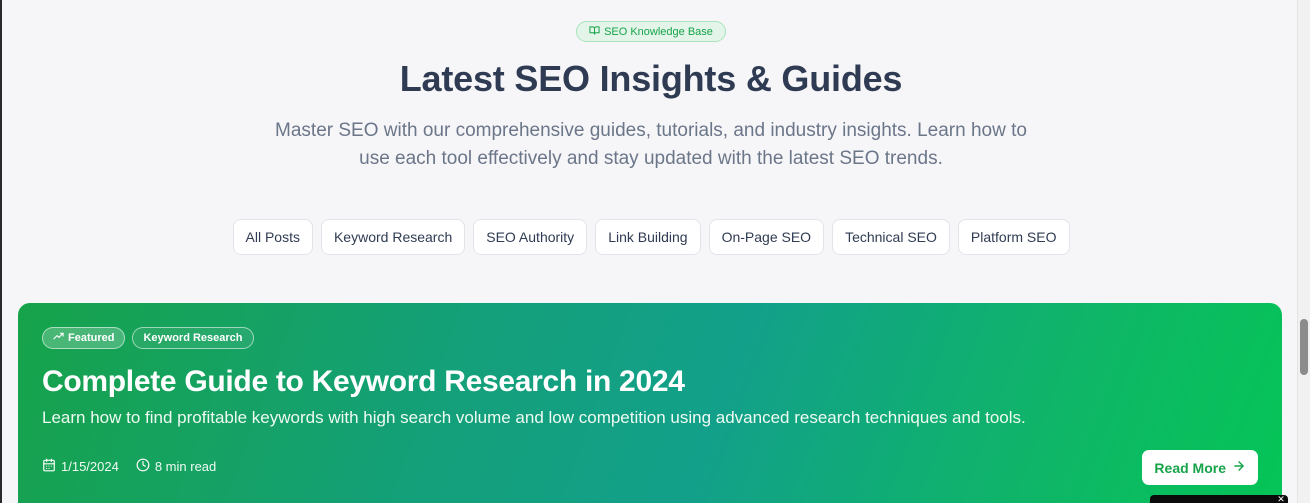 This screenshot has height=503, width=1310. Describe the element at coordinates (193, 338) in the screenshot. I see `category-badge: Keyword Research` at that location.